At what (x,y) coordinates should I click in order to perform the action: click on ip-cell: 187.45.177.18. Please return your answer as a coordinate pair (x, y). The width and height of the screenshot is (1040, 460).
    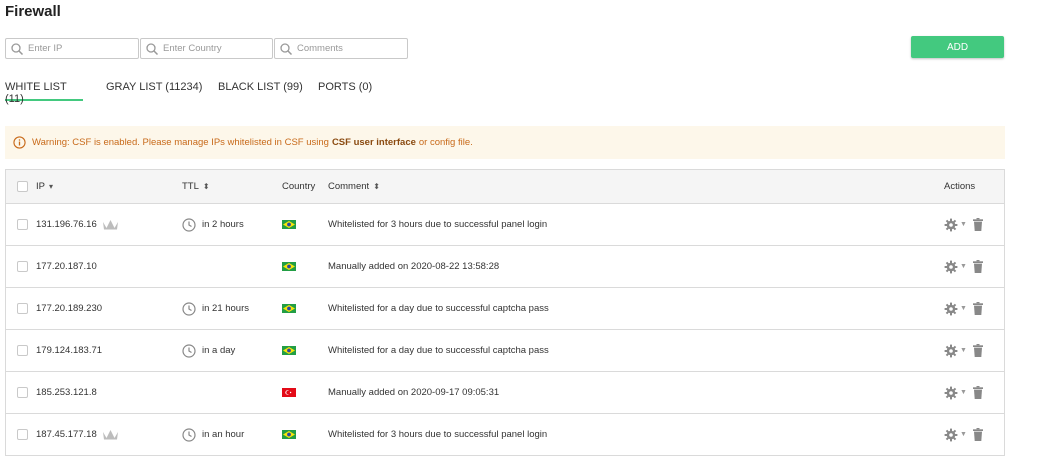
    Looking at the image, I should click on (77, 434).